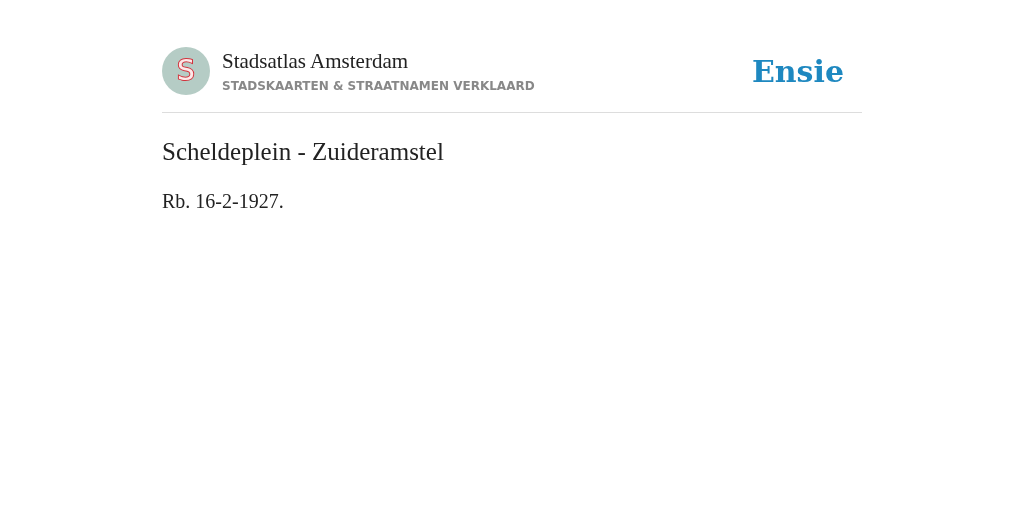 The image size is (1024, 512). Describe the element at coordinates (379, 86) in the screenshot. I see `site-tagline: STADSKAARTEN & STRAATNAMEN VERKLAARD` at that location.